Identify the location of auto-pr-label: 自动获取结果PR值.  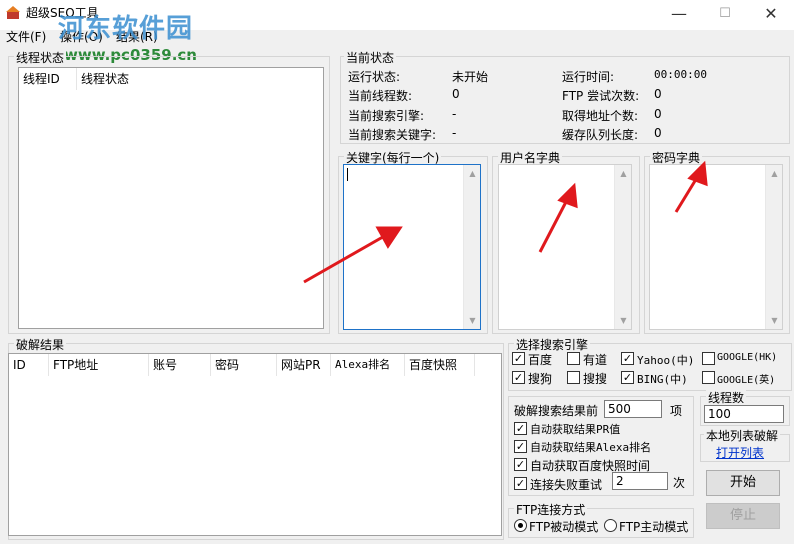
(575, 429).